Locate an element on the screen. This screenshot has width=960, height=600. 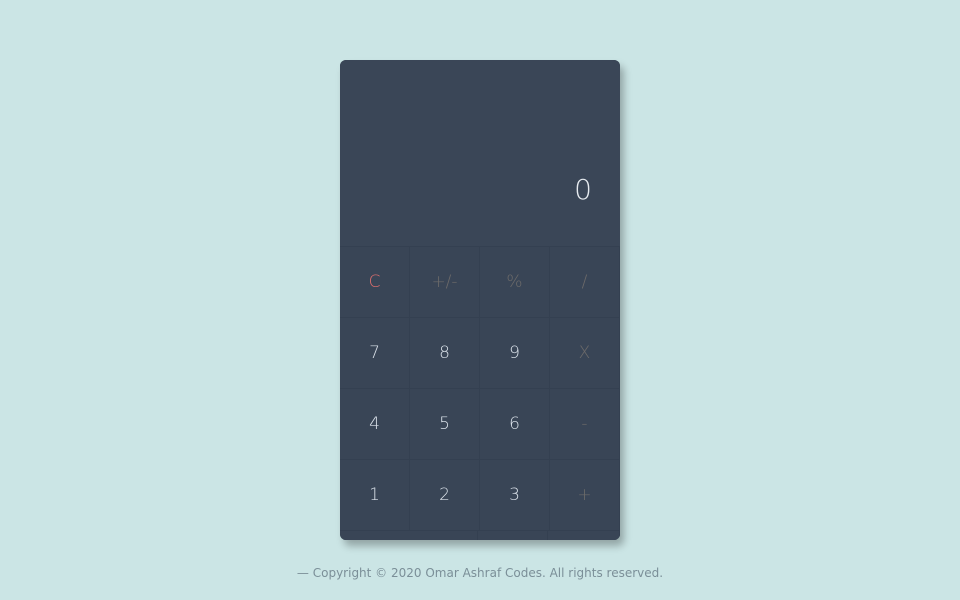
add-button: + is located at coordinates (585, 494).